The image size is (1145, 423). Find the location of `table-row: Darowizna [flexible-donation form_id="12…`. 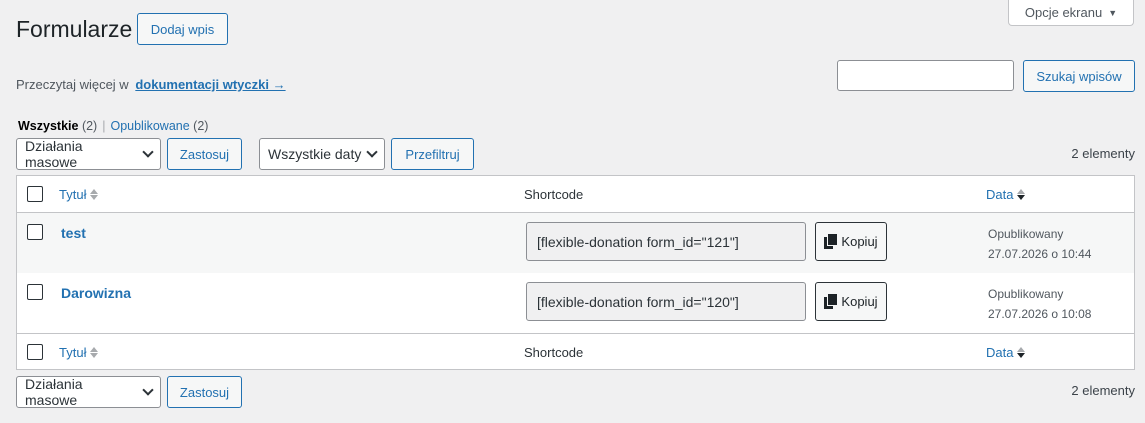

table-row: Darowizna [flexible-donation form_id="12… is located at coordinates (575, 303).